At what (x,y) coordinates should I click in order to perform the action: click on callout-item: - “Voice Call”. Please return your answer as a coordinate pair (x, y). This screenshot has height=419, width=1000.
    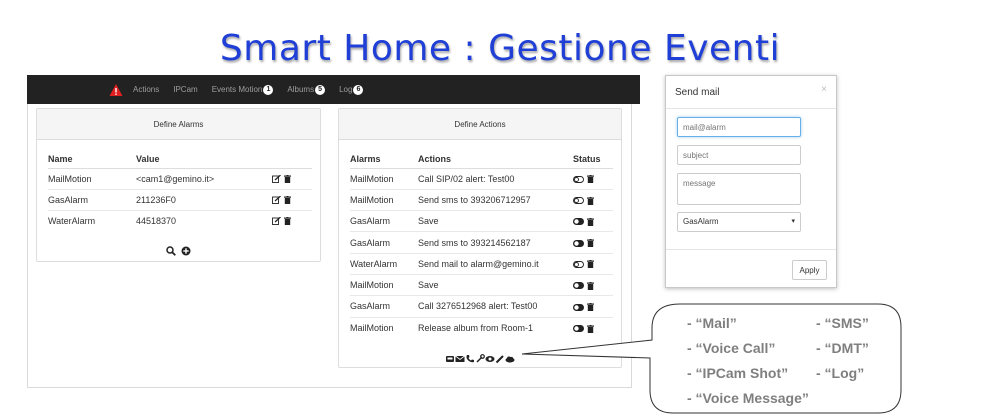
    Looking at the image, I should click on (731, 348).